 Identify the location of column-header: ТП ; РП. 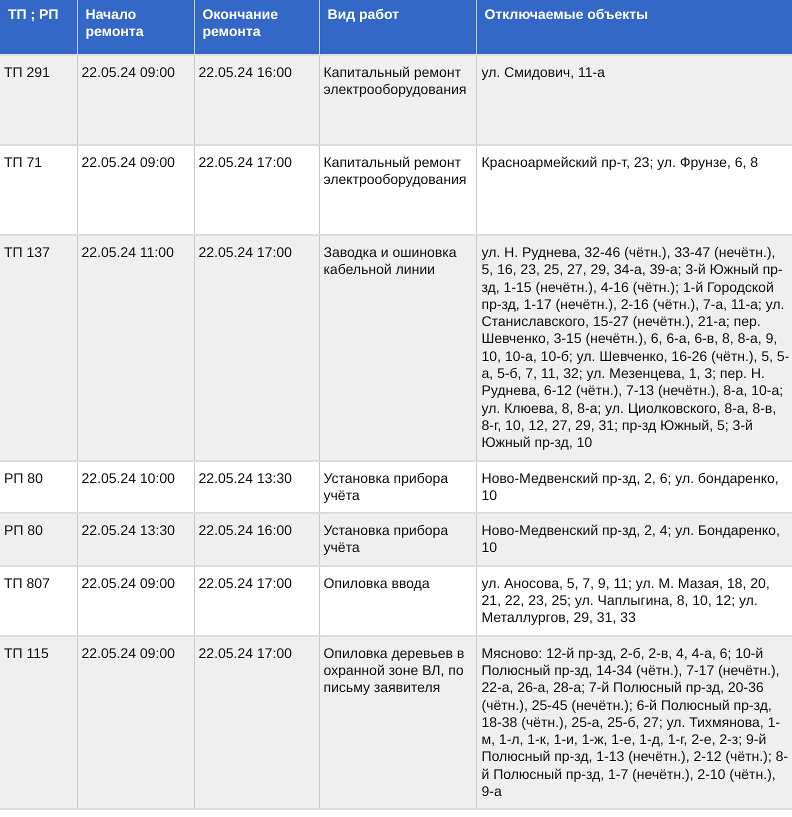
(38, 27).